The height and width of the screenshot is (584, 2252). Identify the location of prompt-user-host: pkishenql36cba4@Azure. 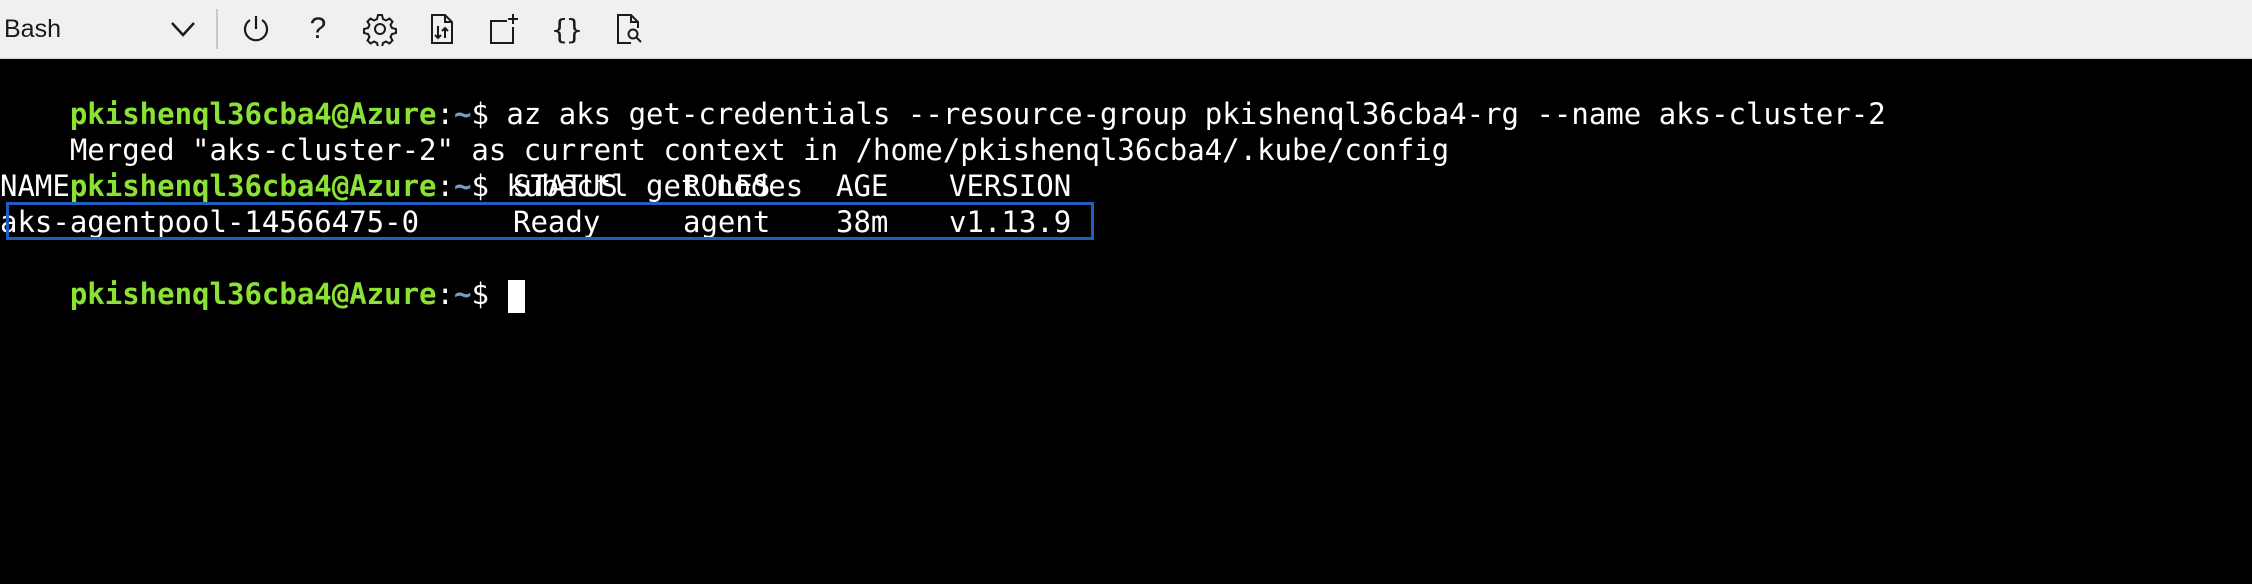
(253, 294).